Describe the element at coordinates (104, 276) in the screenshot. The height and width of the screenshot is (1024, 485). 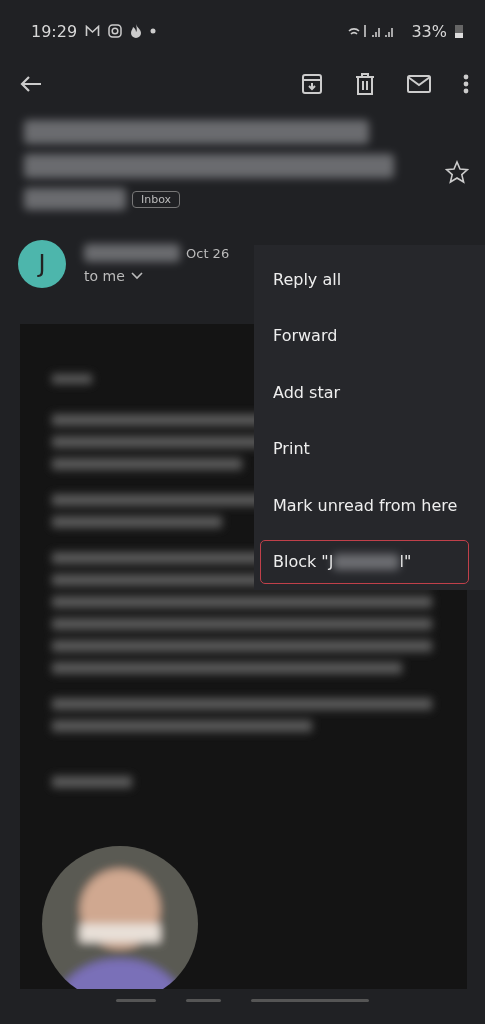
I see `recipient-label: to me` at that location.